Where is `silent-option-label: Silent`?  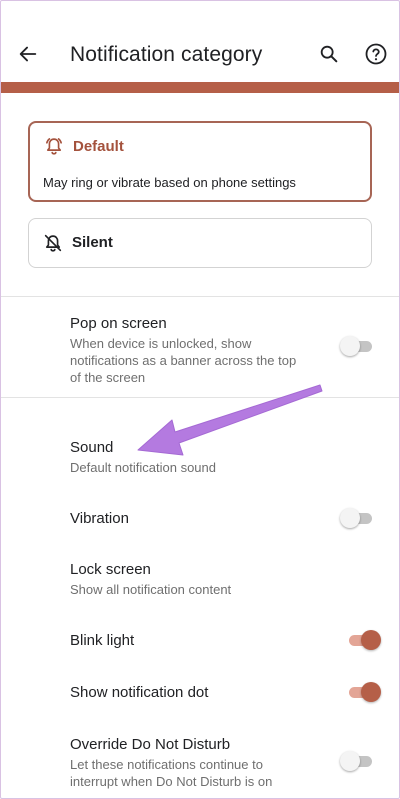 silent-option-label: Silent is located at coordinates (92, 242).